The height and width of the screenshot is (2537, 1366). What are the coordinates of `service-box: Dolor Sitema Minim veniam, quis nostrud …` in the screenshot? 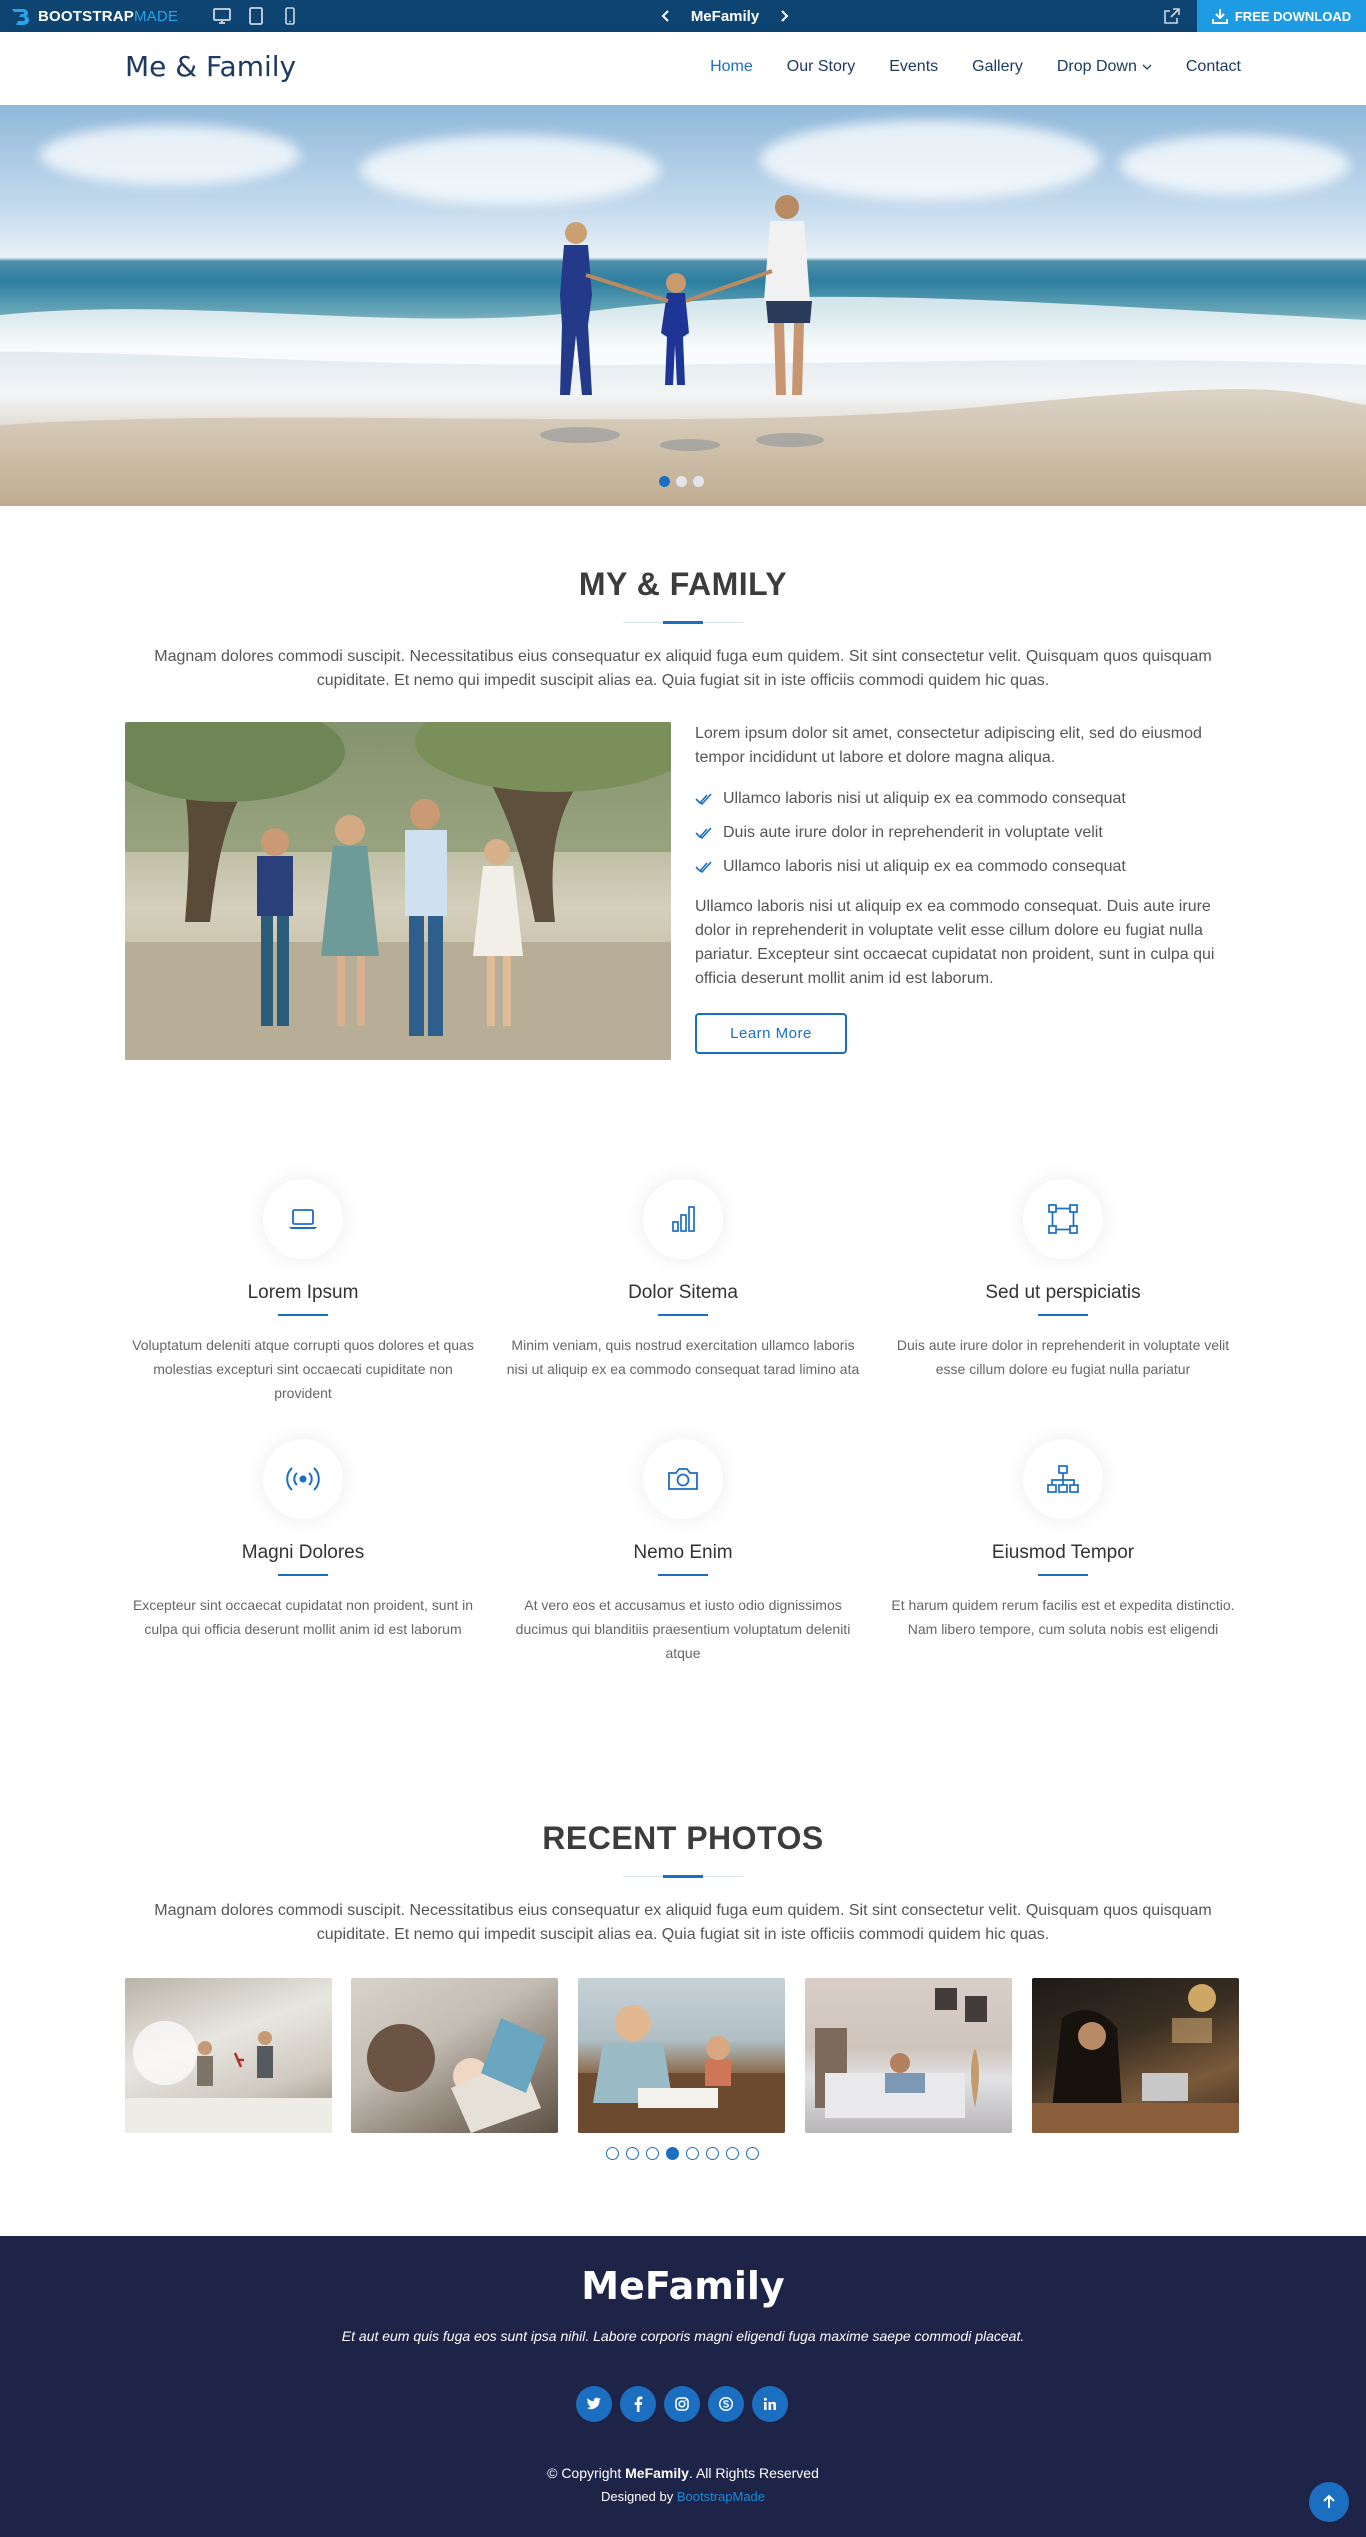 It's located at (683, 1280).